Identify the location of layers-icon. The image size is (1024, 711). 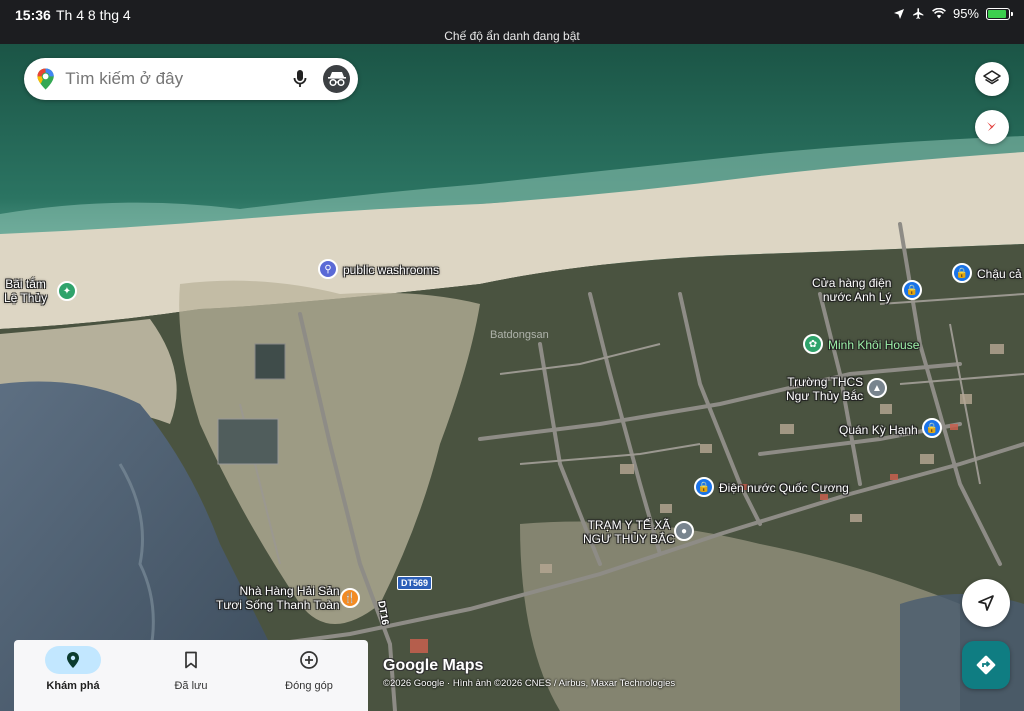
(992, 77).